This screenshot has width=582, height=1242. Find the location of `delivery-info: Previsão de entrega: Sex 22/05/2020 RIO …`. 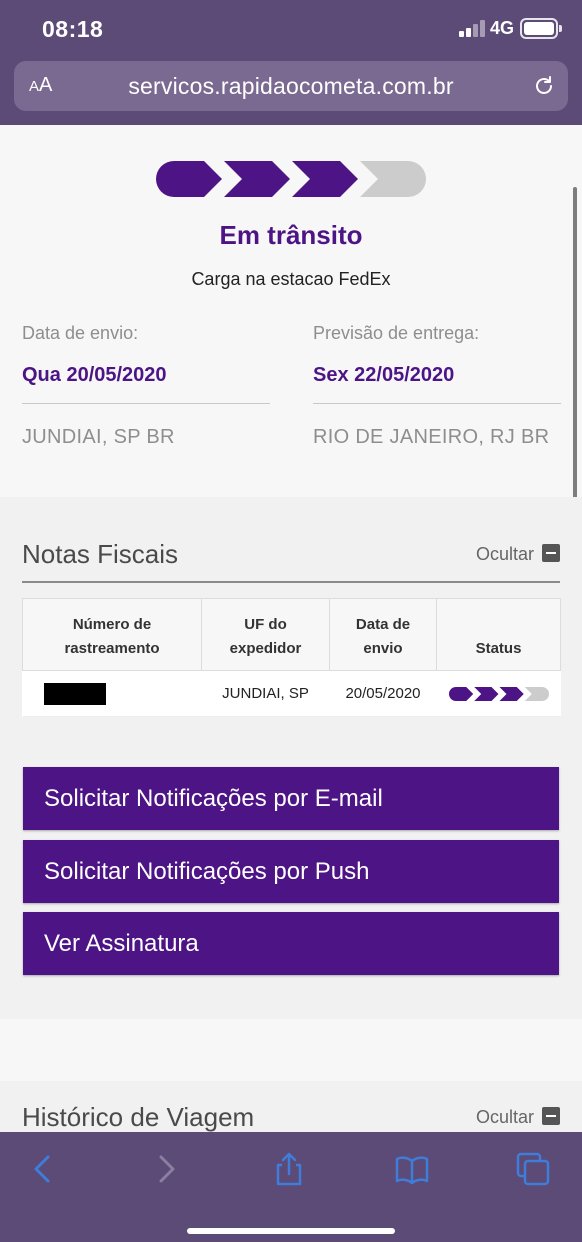

delivery-info: Previsão de entrega: Sex 22/05/2020 RIO … is located at coordinates (437, 387).